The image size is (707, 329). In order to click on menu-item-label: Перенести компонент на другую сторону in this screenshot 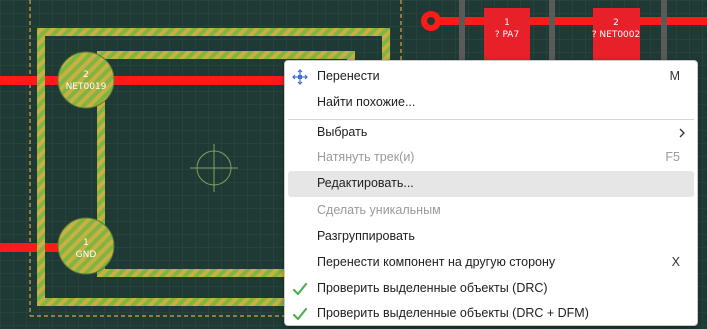, I will do `click(436, 262)`.